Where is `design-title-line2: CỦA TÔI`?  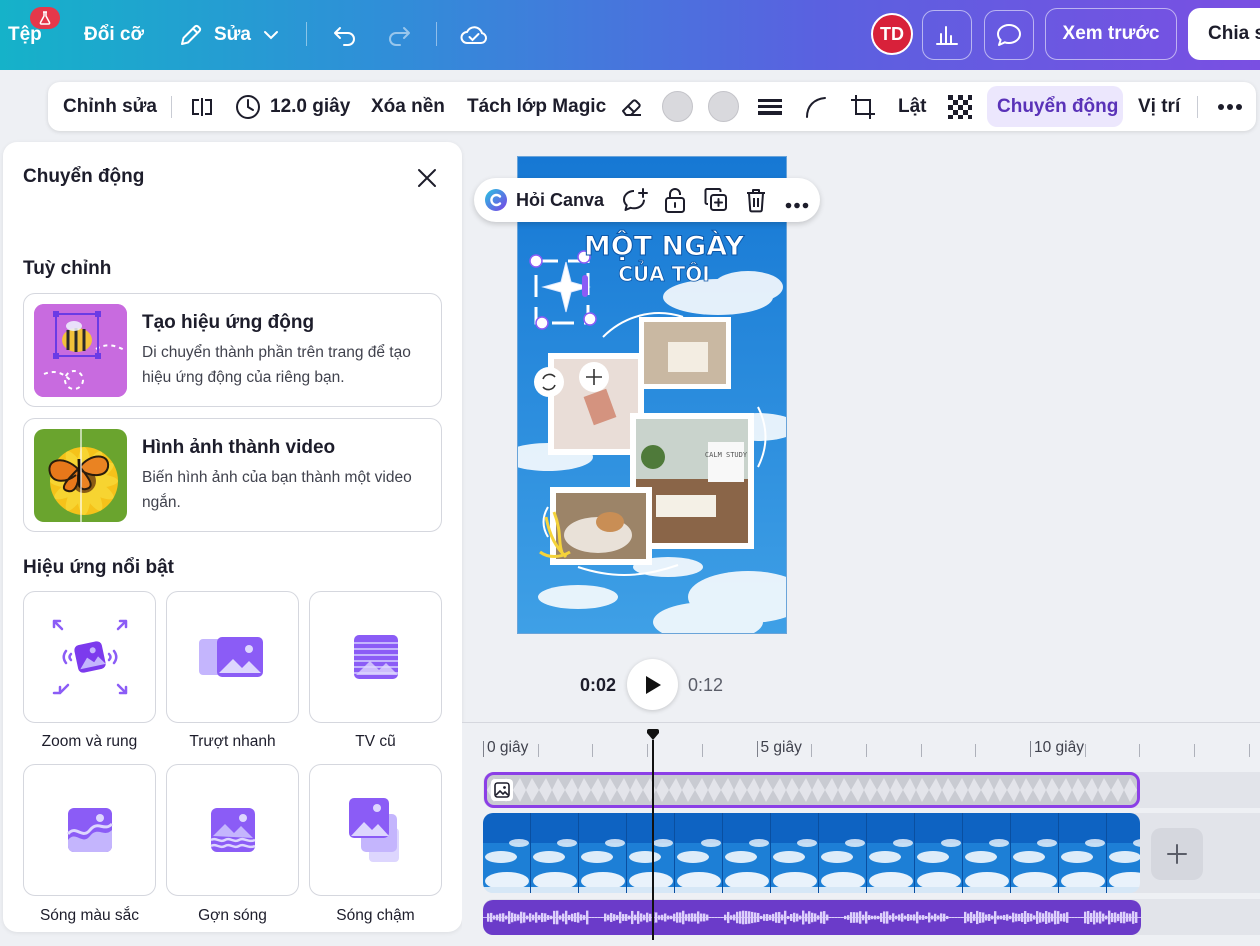 design-title-line2: CỦA TÔI is located at coordinates (663, 273).